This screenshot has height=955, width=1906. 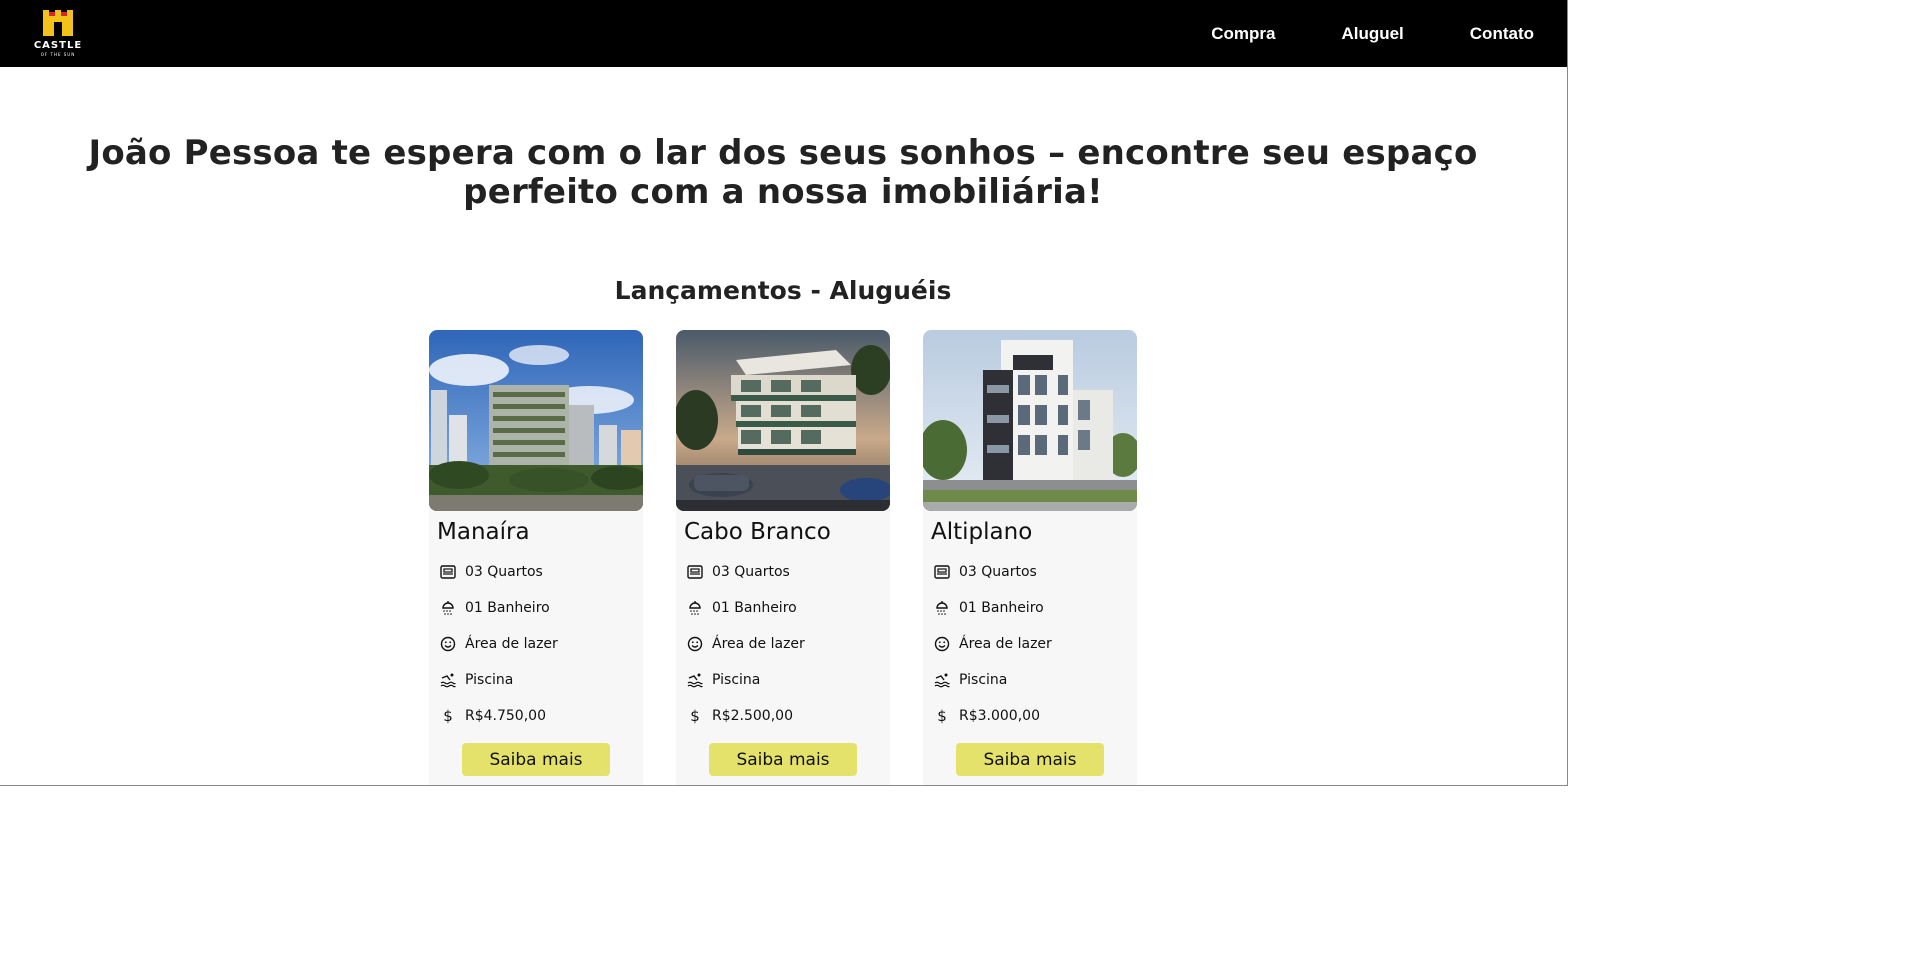 I want to click on castle-icon, so click(x=58, y=23).